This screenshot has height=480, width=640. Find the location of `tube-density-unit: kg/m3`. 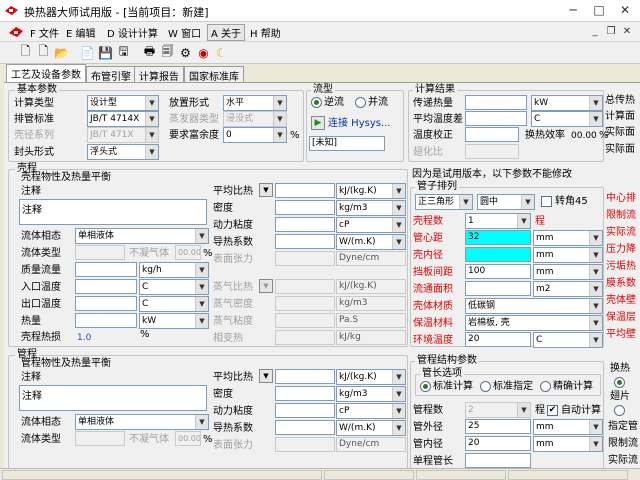

tube-density-unit: kg/m3 is located at coordinates (371, 394).